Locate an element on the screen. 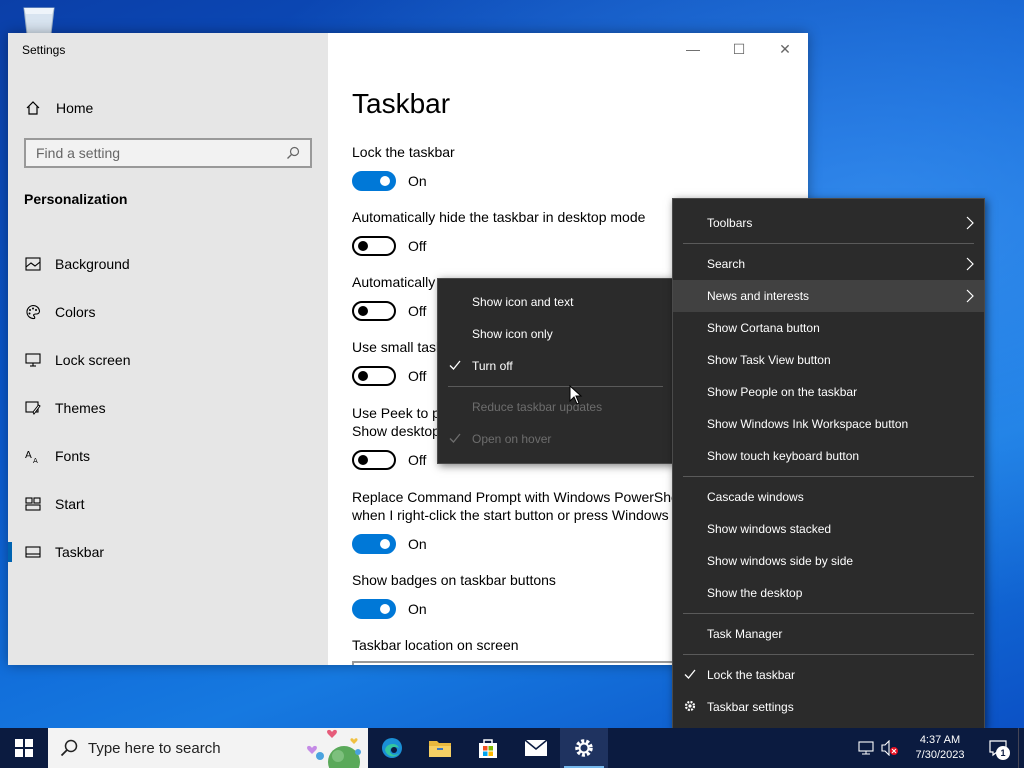 This screenshot has width=1024, height=768. menu-item-label: Open on hover is located at coordinates (512, 439).